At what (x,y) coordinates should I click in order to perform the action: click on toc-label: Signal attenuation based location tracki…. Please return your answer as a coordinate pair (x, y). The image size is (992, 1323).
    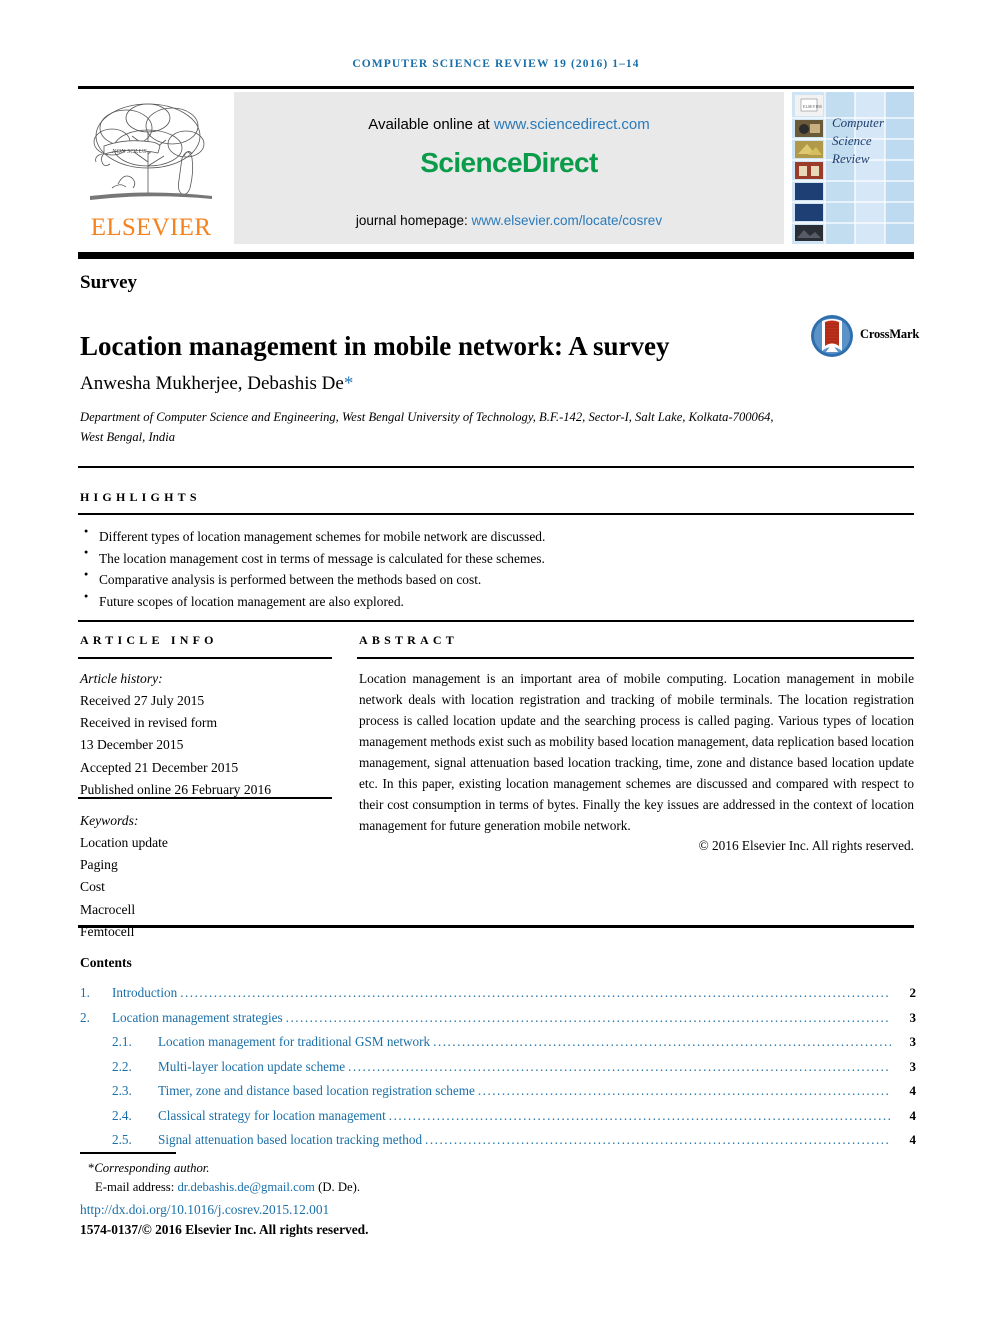
    Looking at the image, I should click on (290, 1140).